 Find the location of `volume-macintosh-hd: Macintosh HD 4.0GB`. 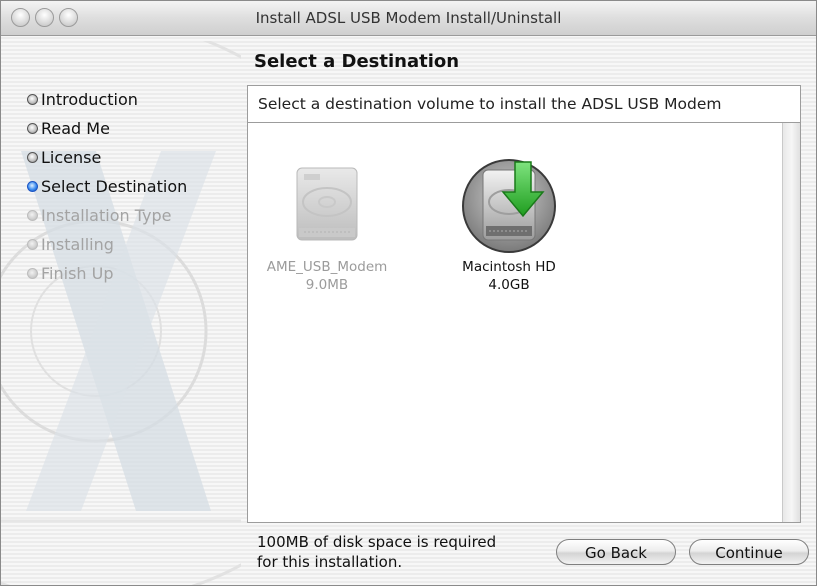

volume-macintosh-hd: Macintosh HD 4.0GB is located at coordinates (509, 226).